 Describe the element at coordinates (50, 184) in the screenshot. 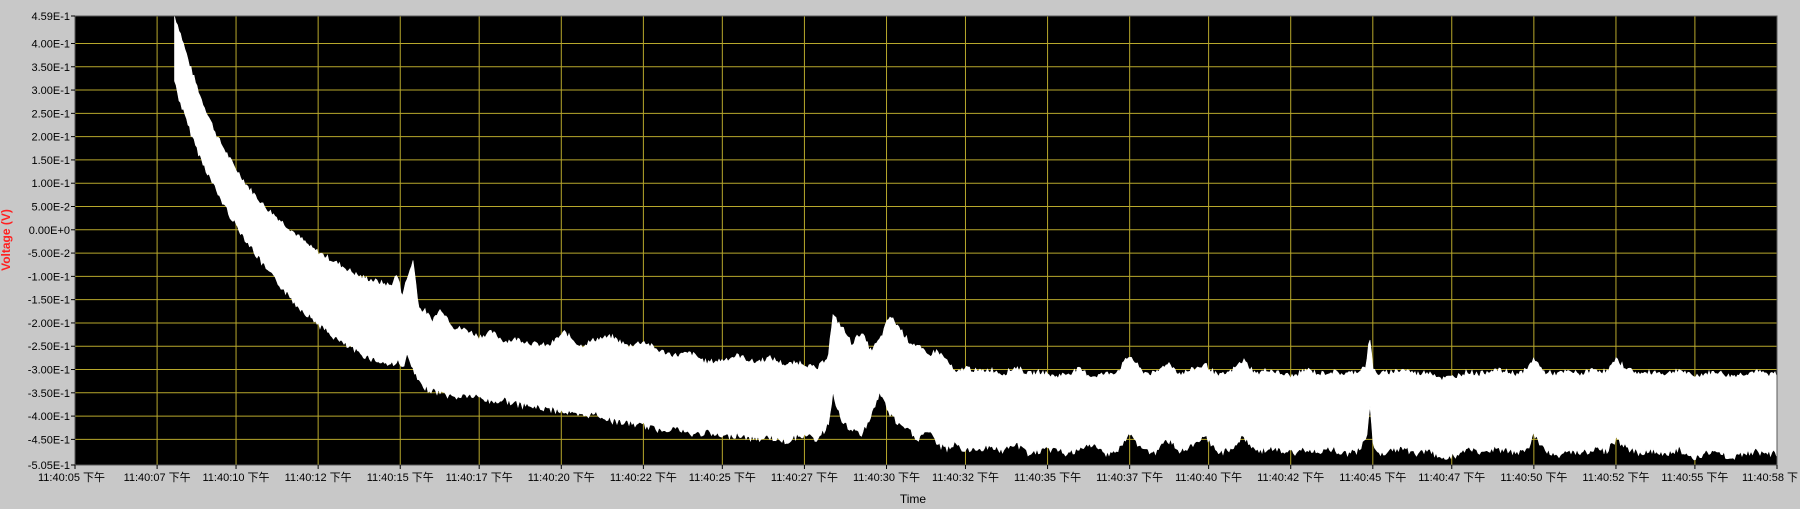

I see `y-tick-label: 1.00E-1` at that location.